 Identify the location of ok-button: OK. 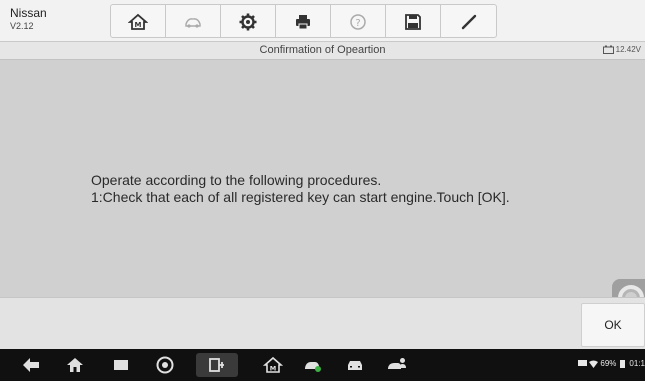
(613, 325).